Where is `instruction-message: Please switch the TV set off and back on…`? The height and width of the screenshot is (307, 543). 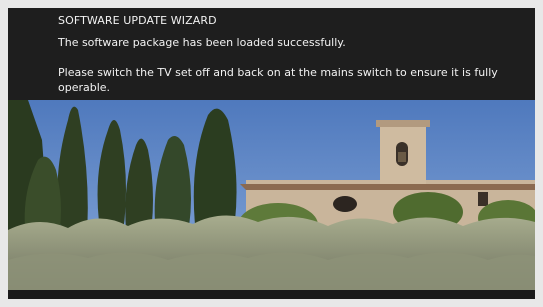
instruction-message: Please switch the TV set off and back on… is located at coordinates (278, 80).